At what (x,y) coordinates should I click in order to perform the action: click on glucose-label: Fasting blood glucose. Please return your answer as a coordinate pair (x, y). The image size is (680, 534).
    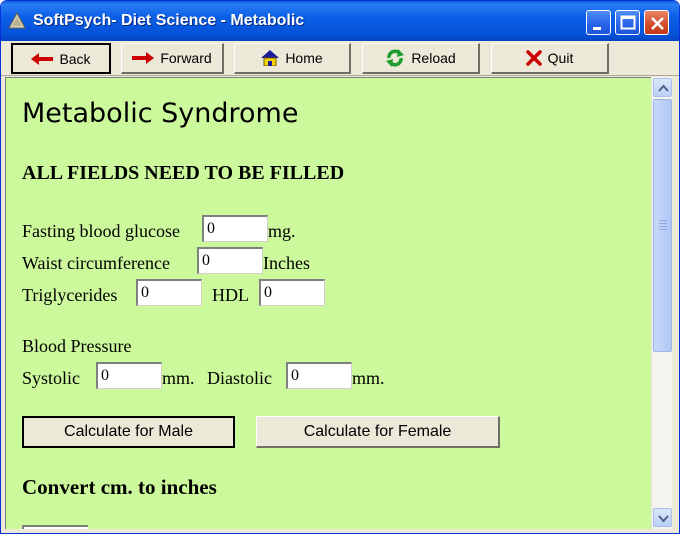
    Looking at the image, I should click on (101, 231).